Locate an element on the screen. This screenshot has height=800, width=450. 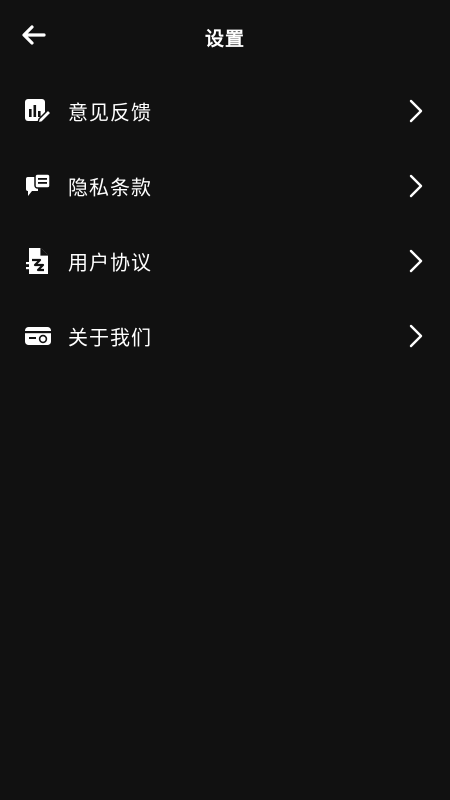
header: 设置 is located at coordinates (225, 36).